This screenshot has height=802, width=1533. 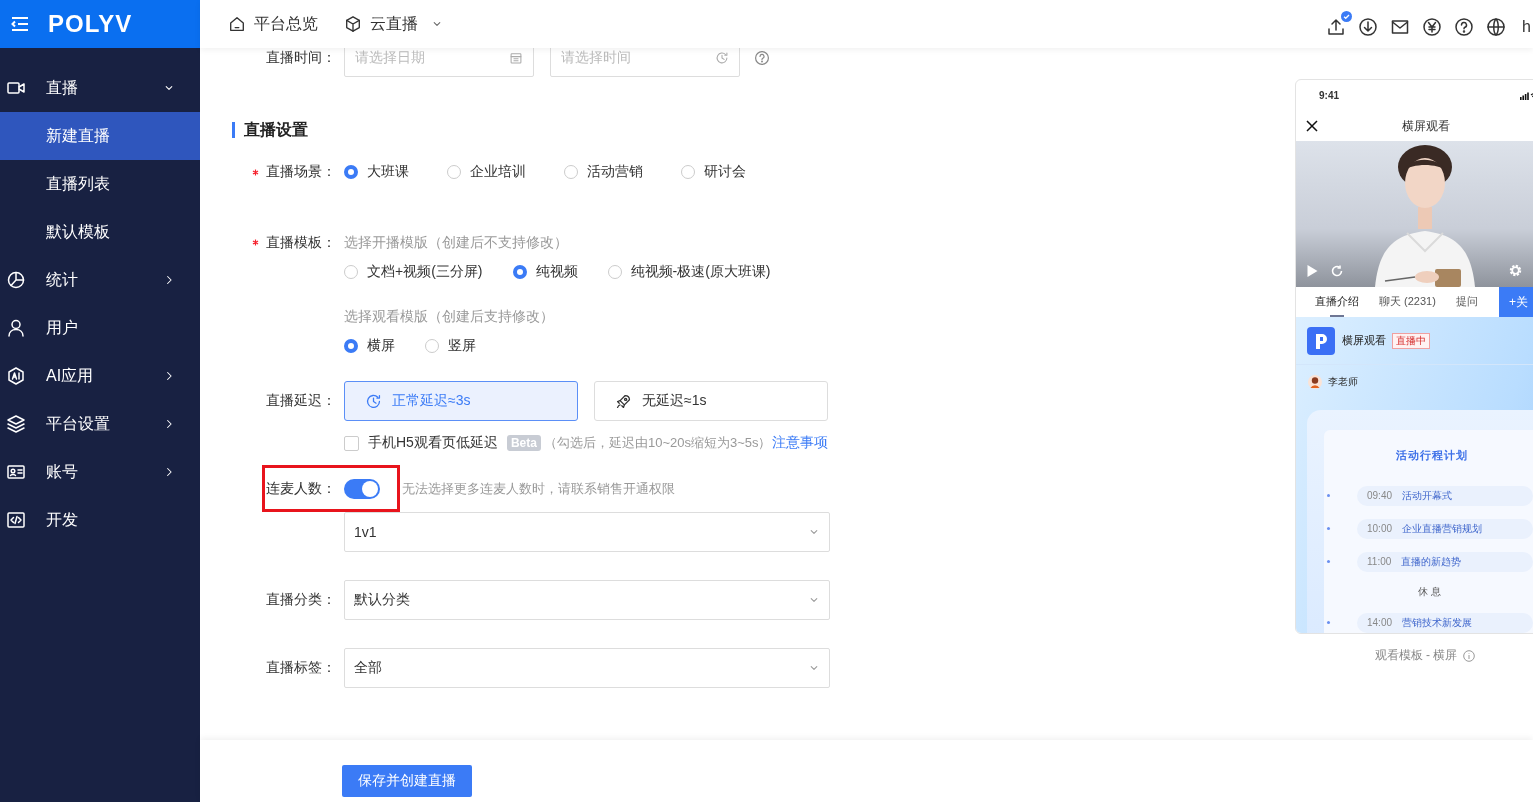 What do you see at coordinates (1380, 622) in the screenshot?
I see `schedule-time: 14:00` at bounding box center [1380, 622].